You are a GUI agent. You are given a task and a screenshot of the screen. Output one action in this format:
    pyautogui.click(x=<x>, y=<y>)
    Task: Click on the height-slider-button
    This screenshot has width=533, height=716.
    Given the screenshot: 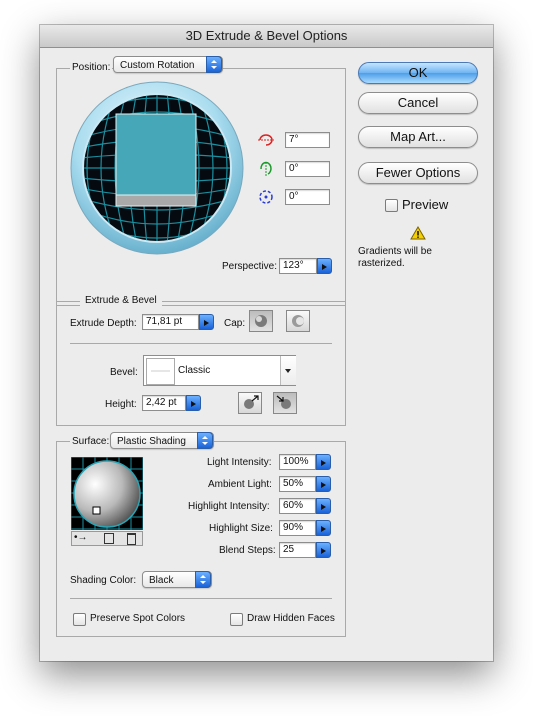 What is the action you would take?
    pyautogui.click(x=193, y=403)
    